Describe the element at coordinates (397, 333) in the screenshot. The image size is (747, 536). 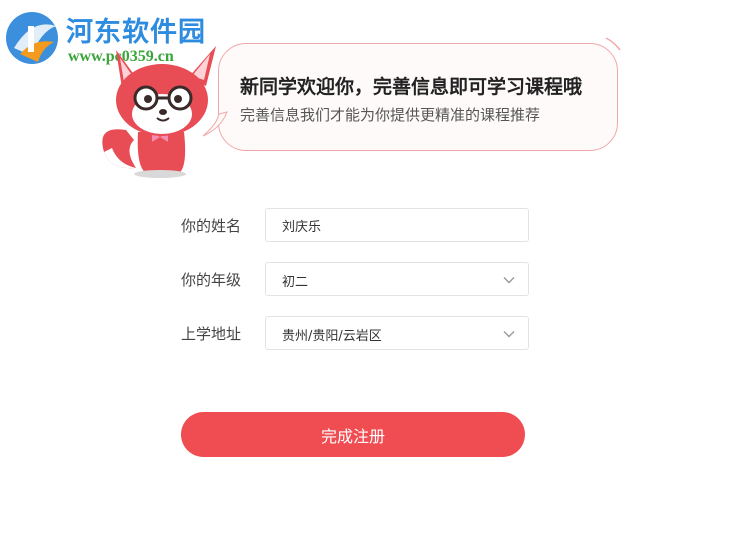
I see `address-select: 贵州/贵阳/云岩区` at that location.